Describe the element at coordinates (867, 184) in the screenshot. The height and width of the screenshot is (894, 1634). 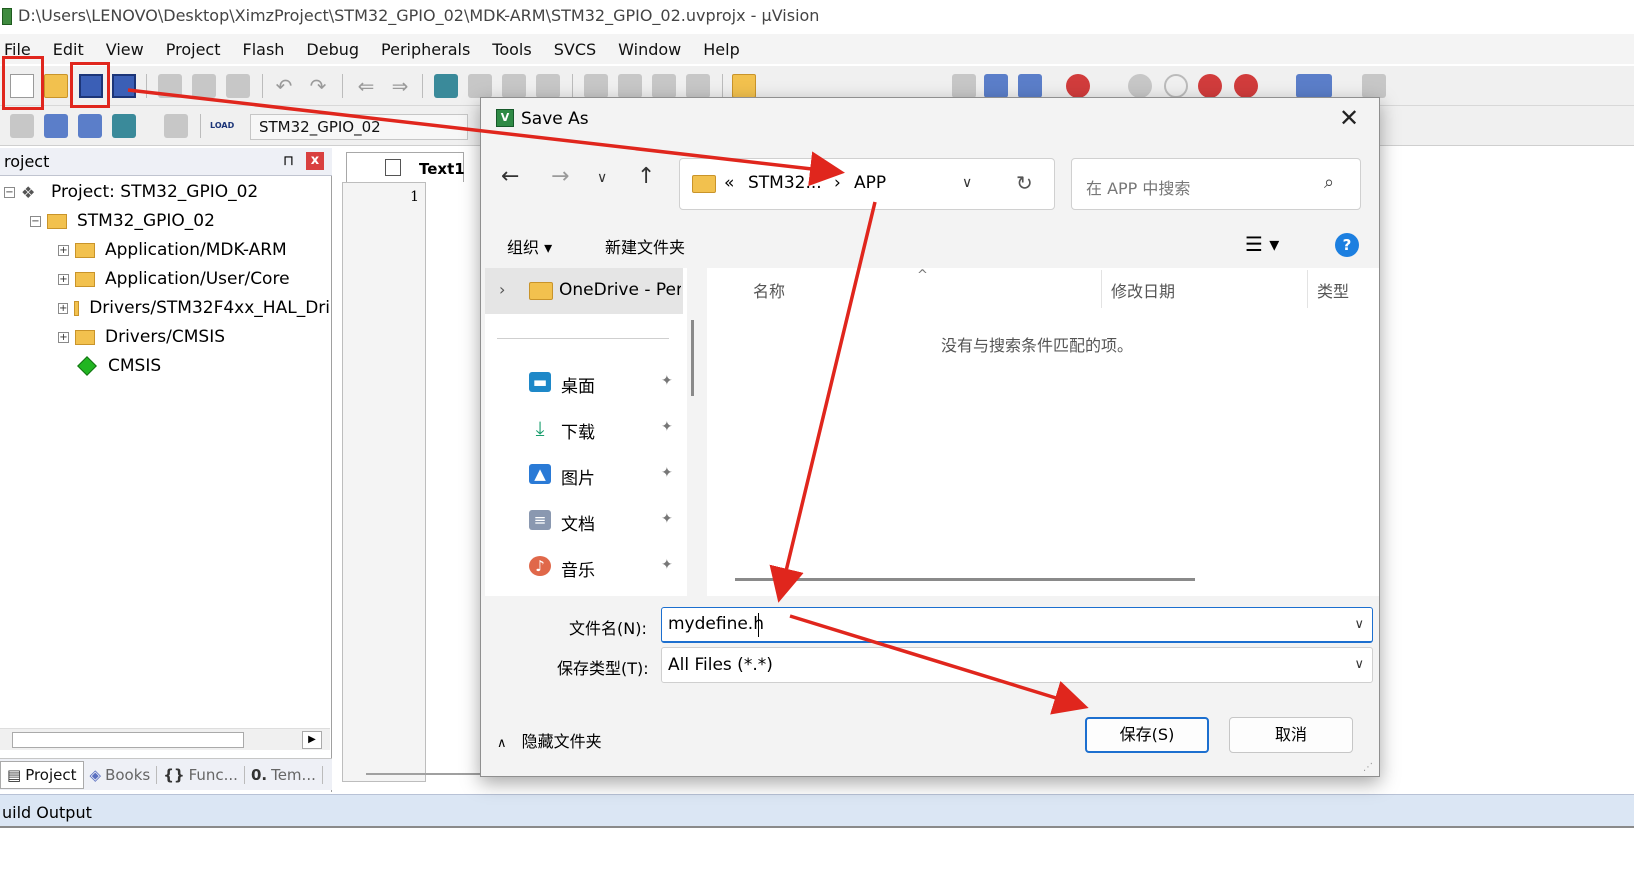
I see `address-bar: « STM32... › APP ∨ ↻` at that location.